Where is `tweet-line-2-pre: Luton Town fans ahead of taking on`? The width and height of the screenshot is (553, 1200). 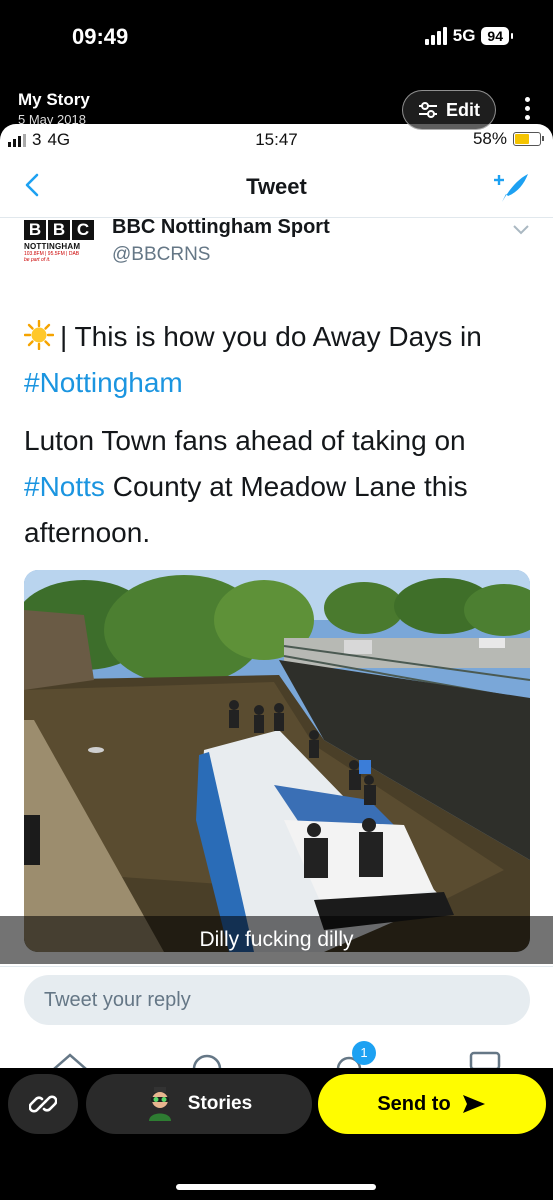
tweet-line-2-pre: Luton Town fans ahead of taking on is located at coordinates (245, 440).